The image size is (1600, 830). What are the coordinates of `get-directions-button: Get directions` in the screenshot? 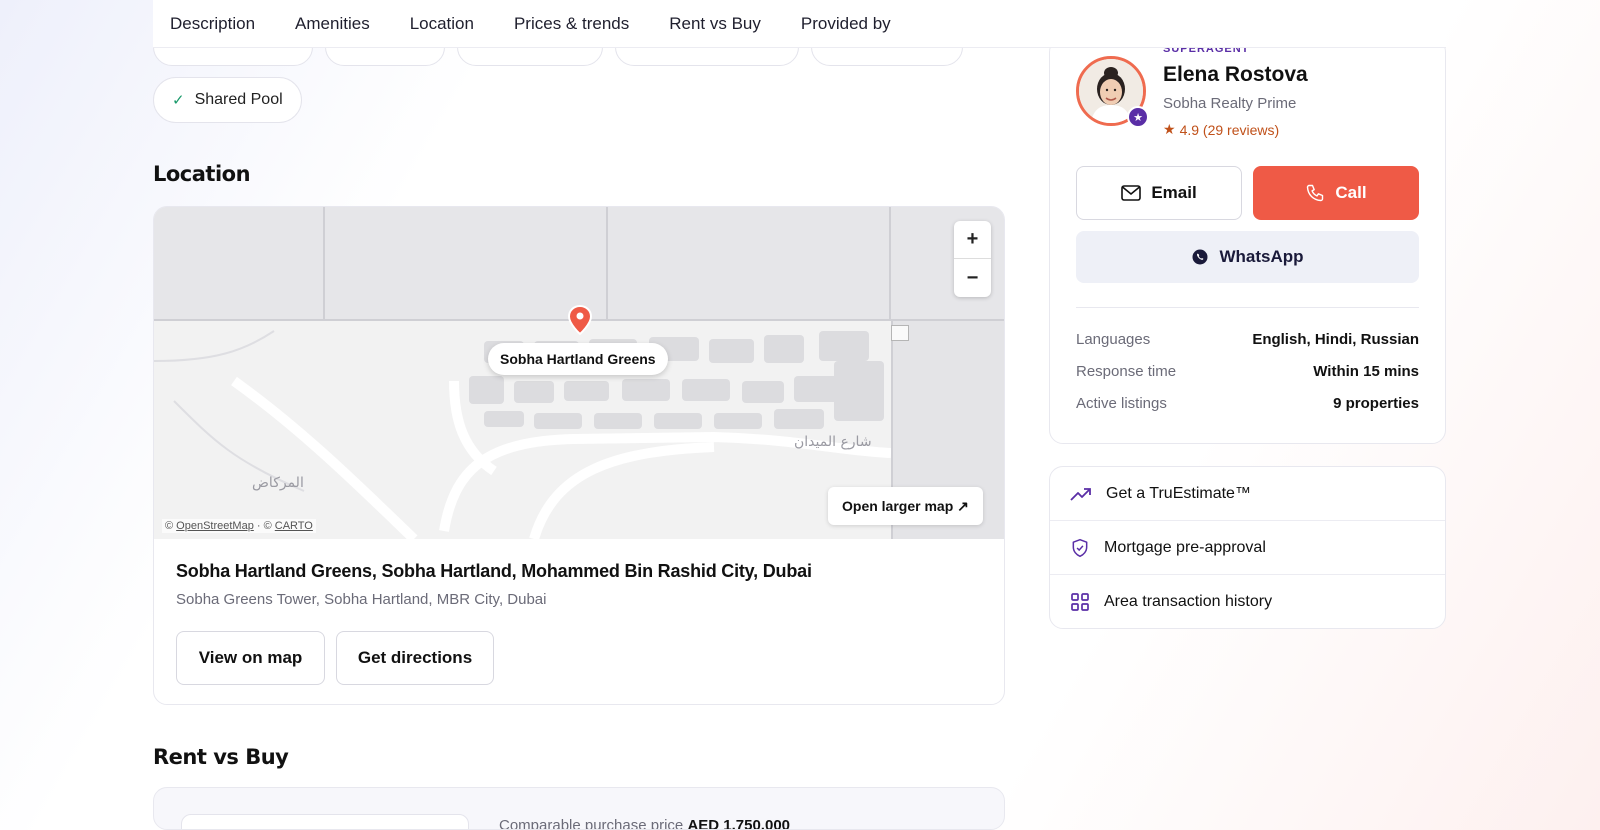 It's located at (415, 658).